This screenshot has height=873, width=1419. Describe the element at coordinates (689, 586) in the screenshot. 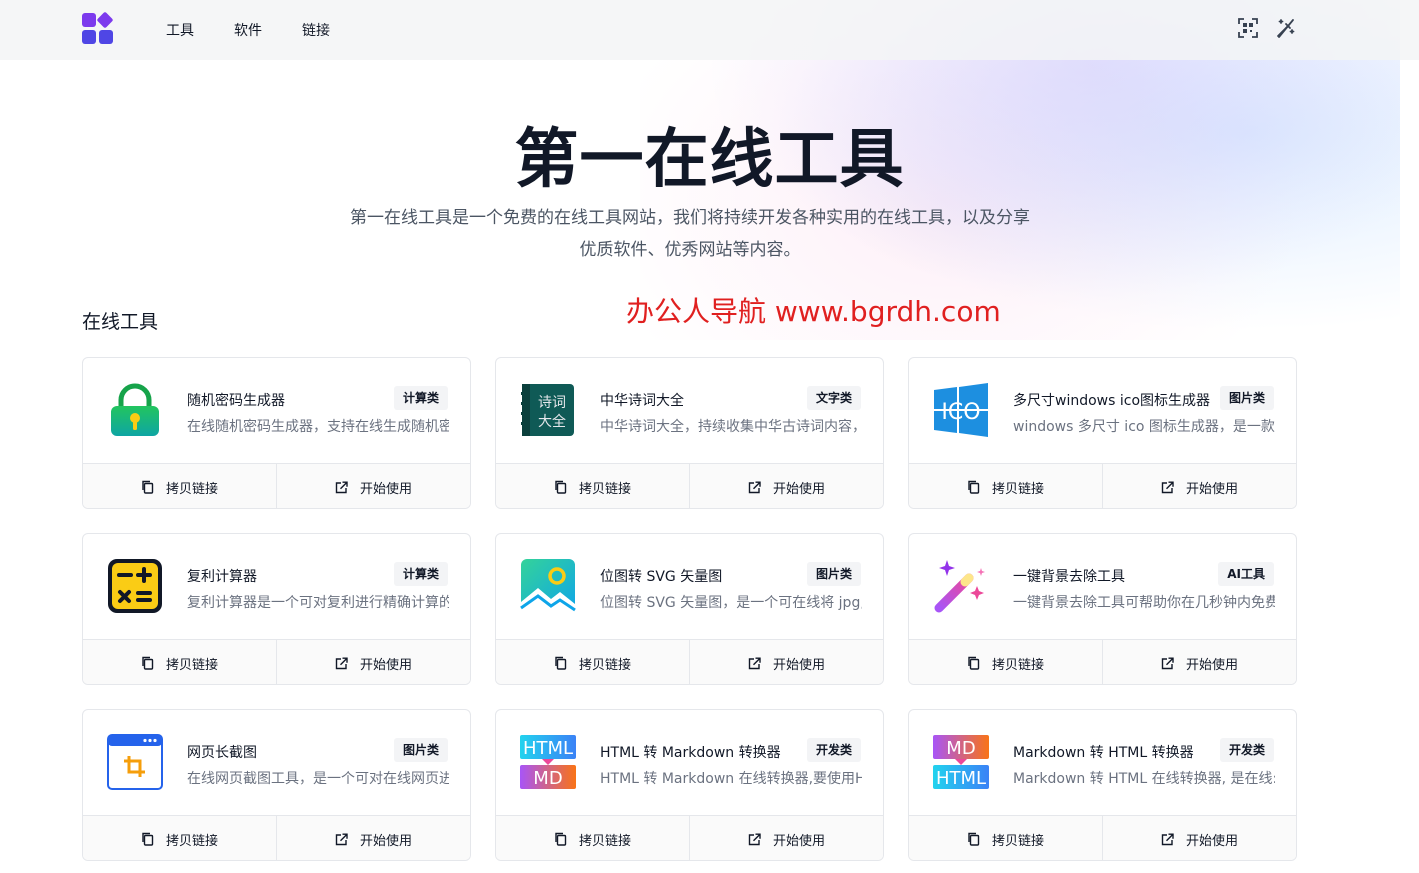

I see `card-body: 位图转 SVG 矢量图 图片类 位图转 SVG 矢量图，是一个可在线将 jpg,` at that location.